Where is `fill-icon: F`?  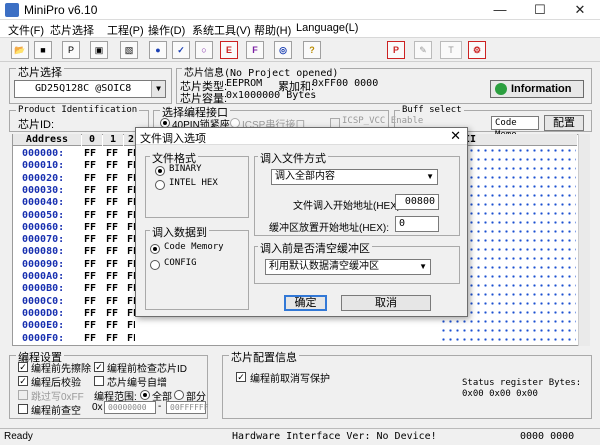 fill-icon: F is located at coordinates (255, 50).